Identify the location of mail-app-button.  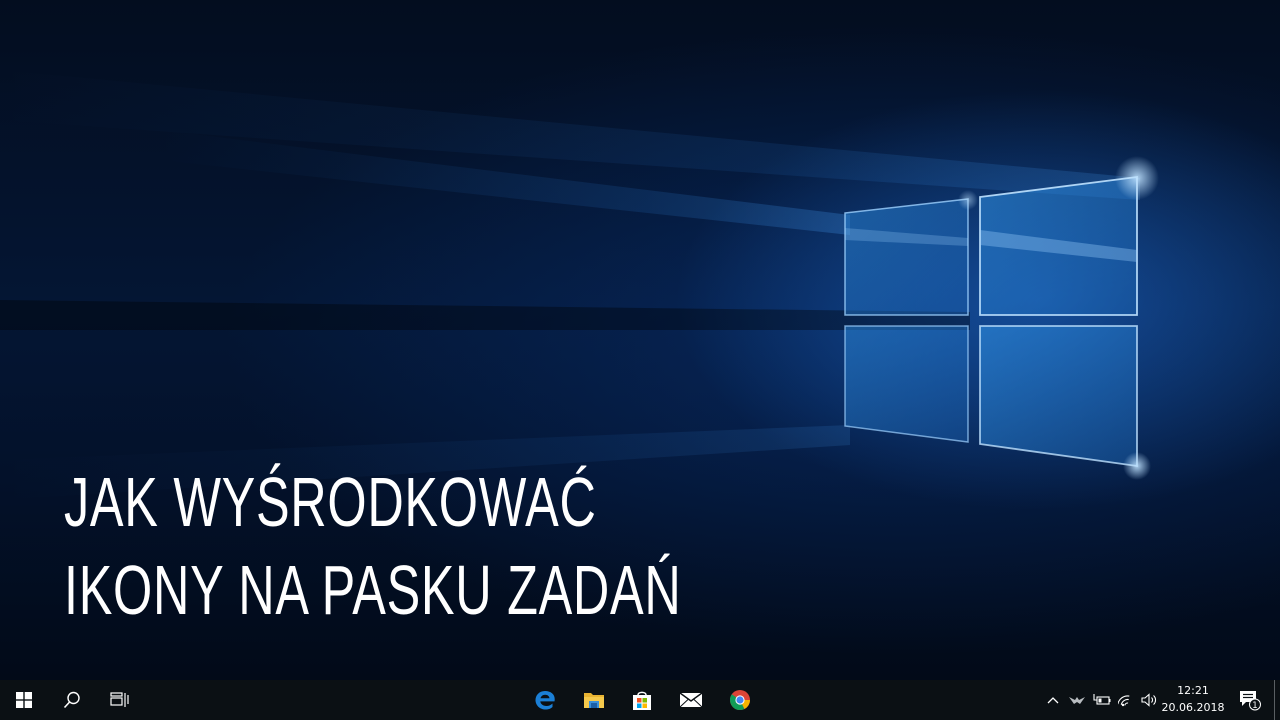
(691, 700).